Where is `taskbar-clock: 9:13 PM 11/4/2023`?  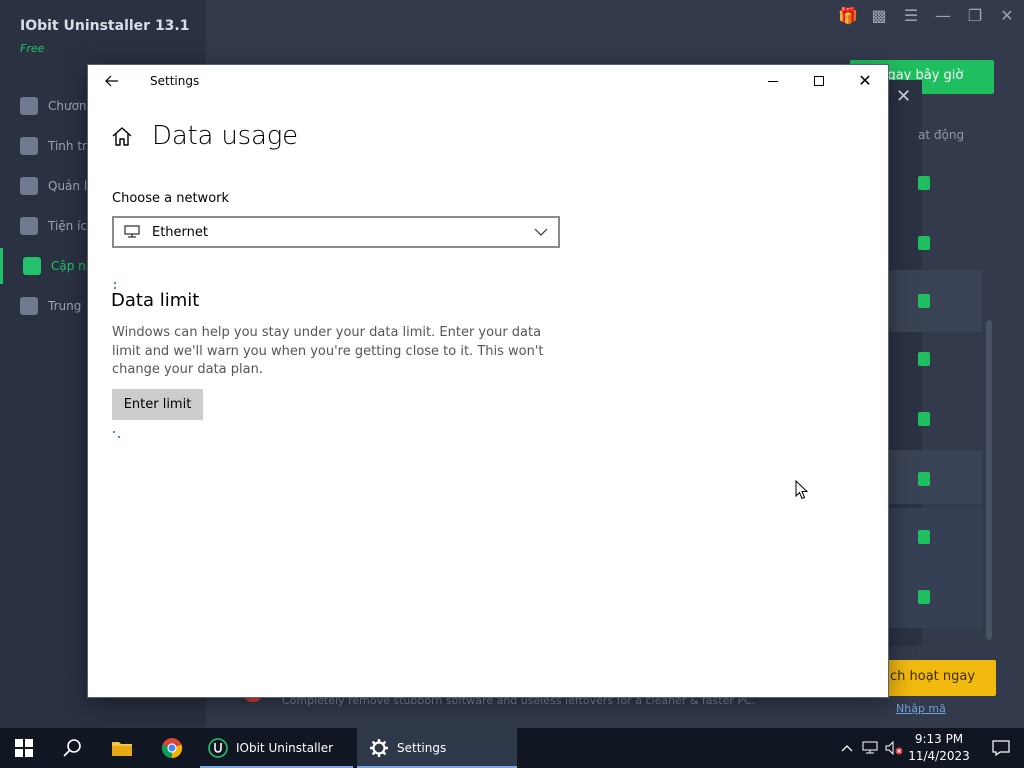 taskbar-clock: 9:13 PM 11/4/2023 is located at coordinates (939, 748).